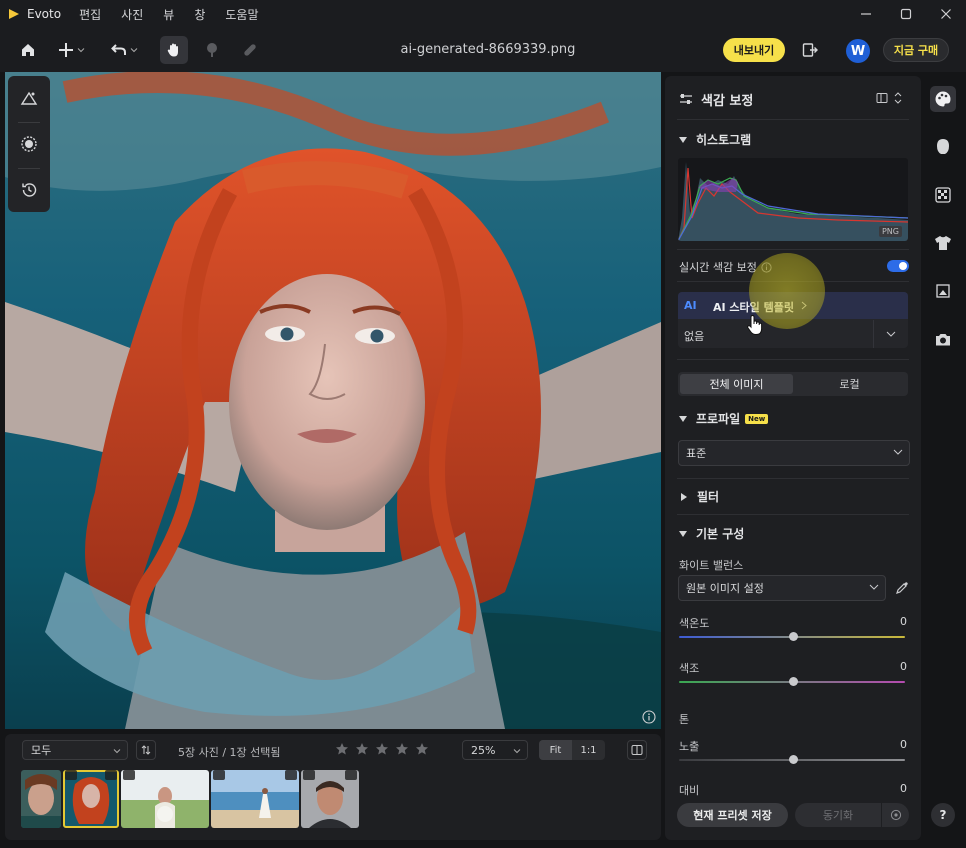 This screenshot has height=848, width=966. Describe the element at coordinates (637, 750) in the screenshot. I see `compare-button` at that location.